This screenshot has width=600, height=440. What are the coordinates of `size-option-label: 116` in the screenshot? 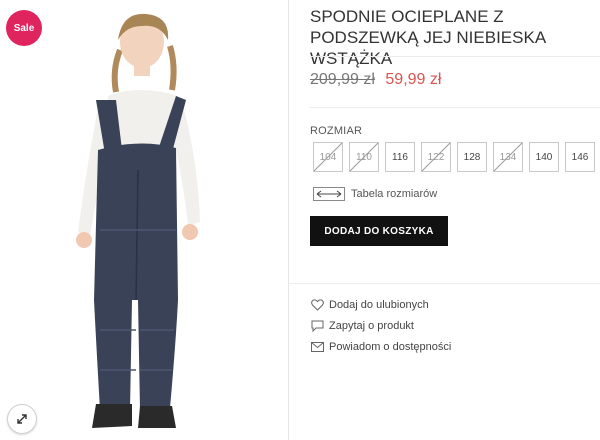 It's located at (400, 157).